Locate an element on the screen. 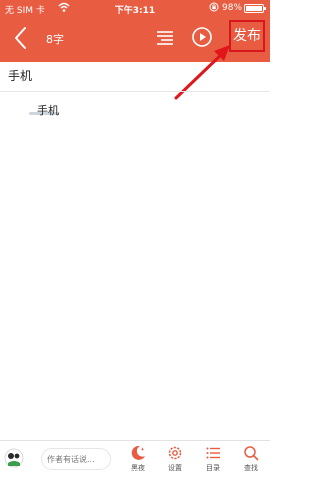 The height and width of the screenshot is (479, 320). publish-button: 发布 is located at coordinates (247, 36).